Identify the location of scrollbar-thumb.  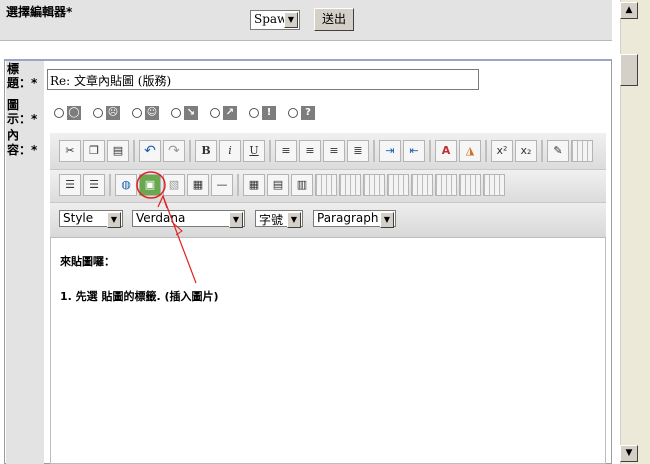
(629, 70).